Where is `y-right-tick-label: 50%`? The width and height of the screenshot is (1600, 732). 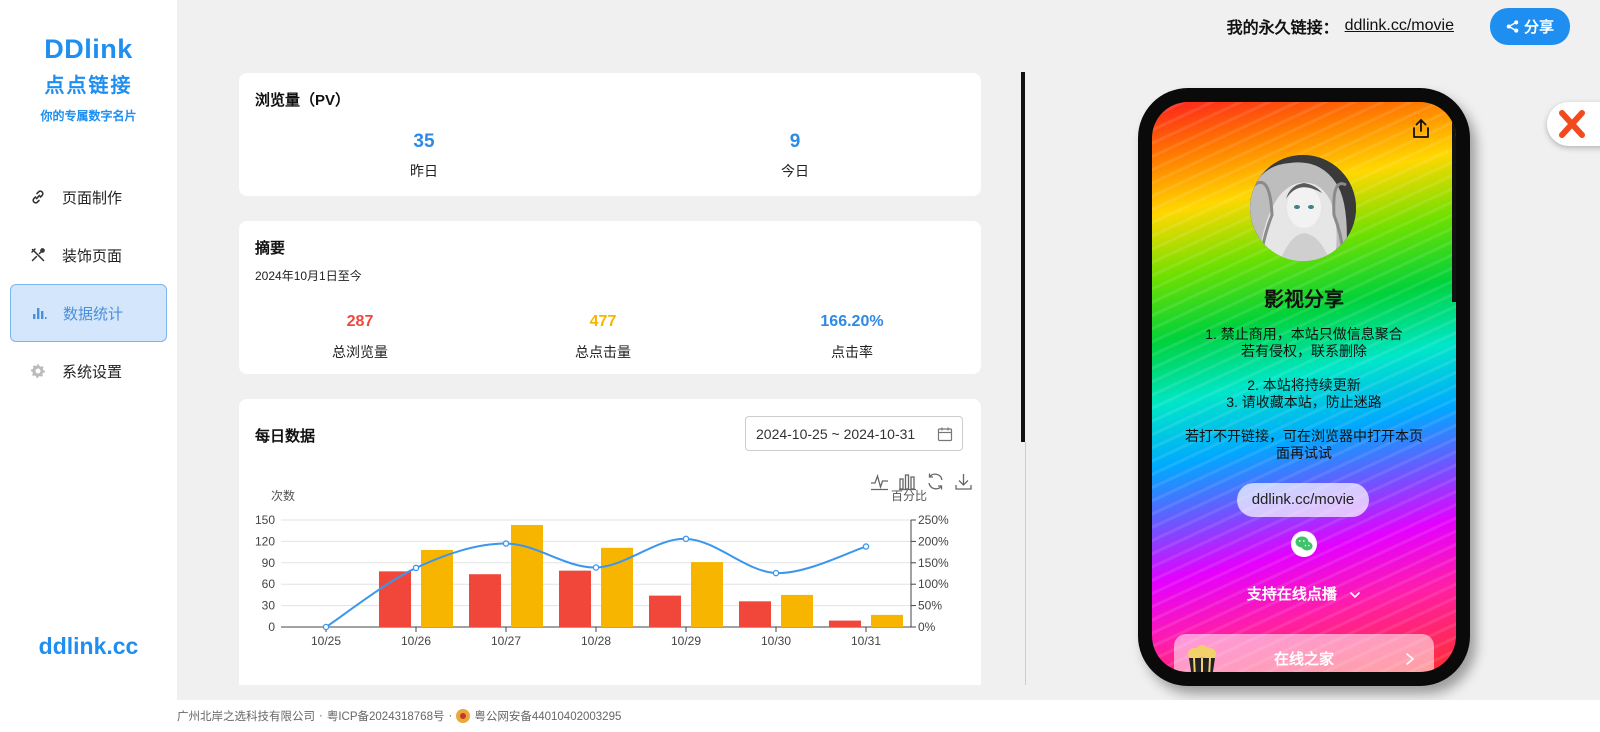
y-right-tick-label: 50% is located at coordinates (930, 606).